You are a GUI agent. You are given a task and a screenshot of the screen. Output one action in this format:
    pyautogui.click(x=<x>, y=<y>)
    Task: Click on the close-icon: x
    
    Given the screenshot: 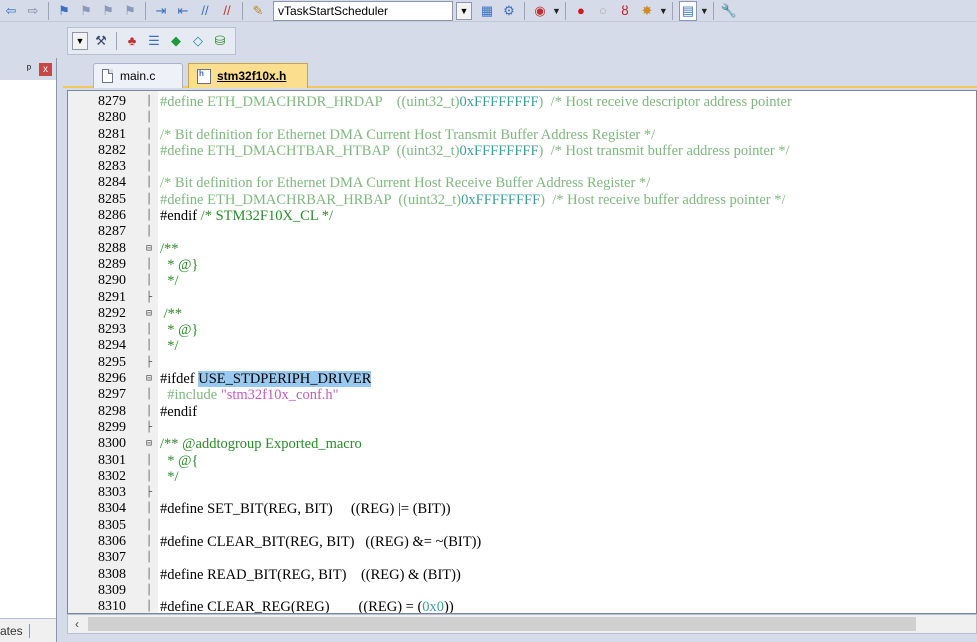 What is the action you would take?
    pyautogui.click(x=45, y=69)
    